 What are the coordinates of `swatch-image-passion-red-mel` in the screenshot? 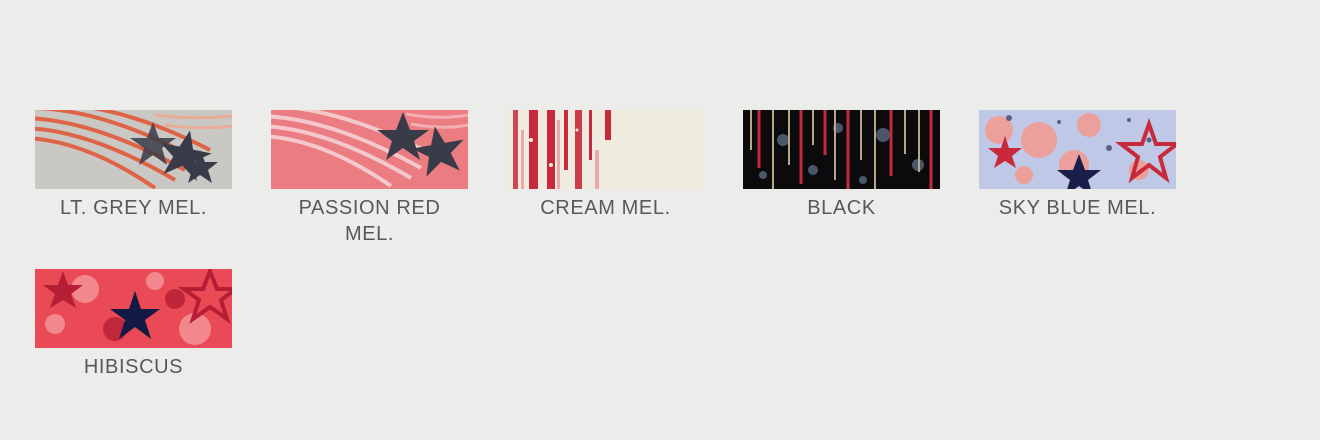 It's located at (369, 149).